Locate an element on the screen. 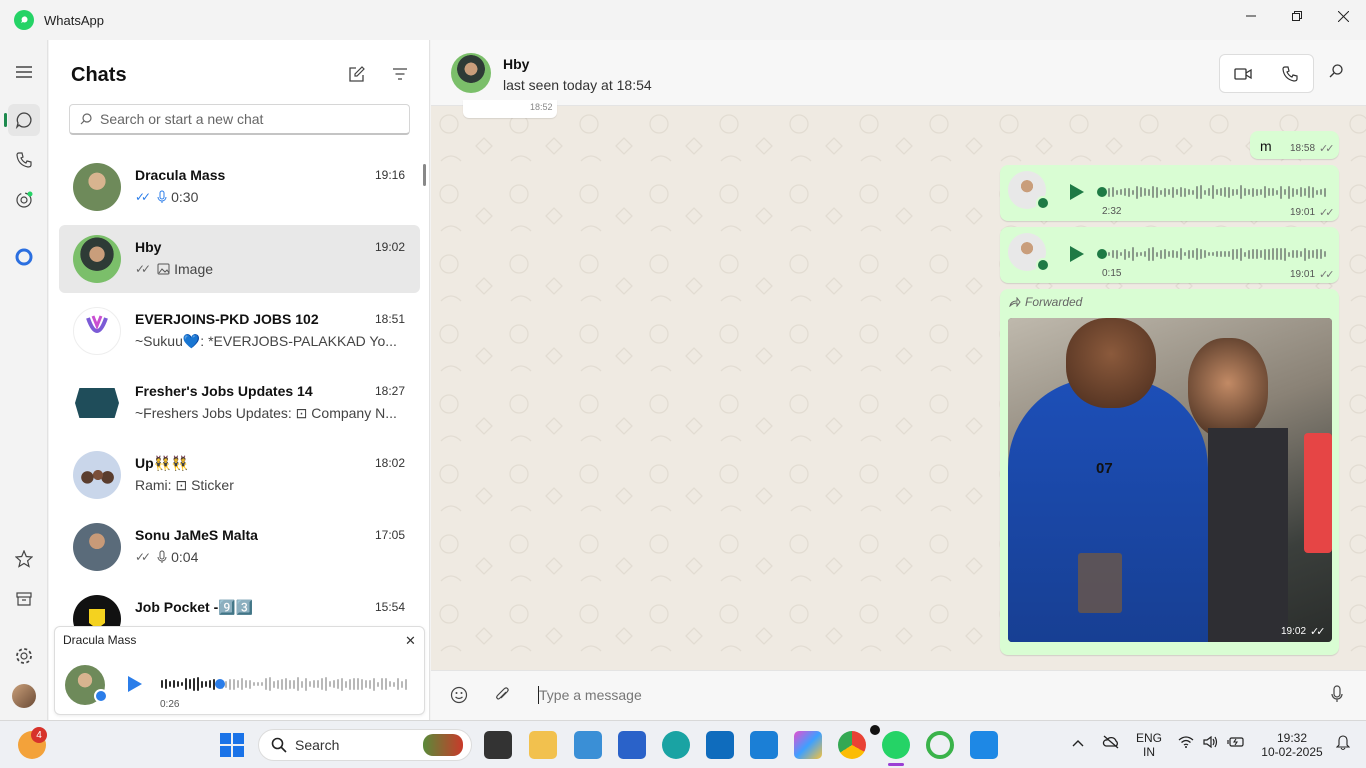  double-check-icon: ✓✓ is located at coordinates (143, 197).